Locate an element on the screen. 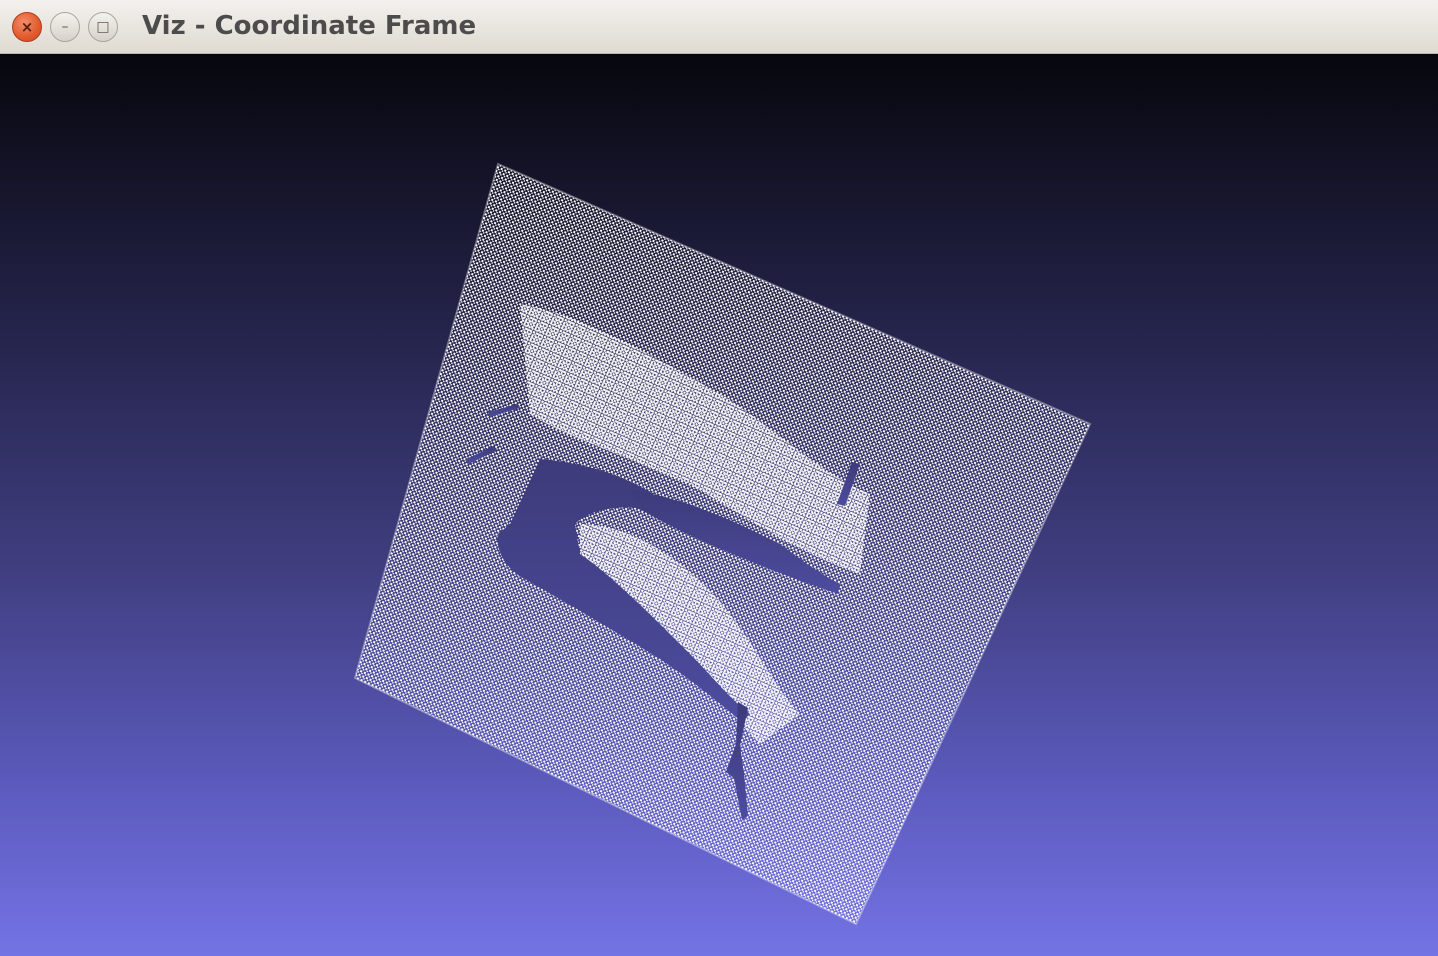 Image resolution: width=1438 pixels, height=956 pixels. maximize-button: □ is located at coordinates (103, 27).